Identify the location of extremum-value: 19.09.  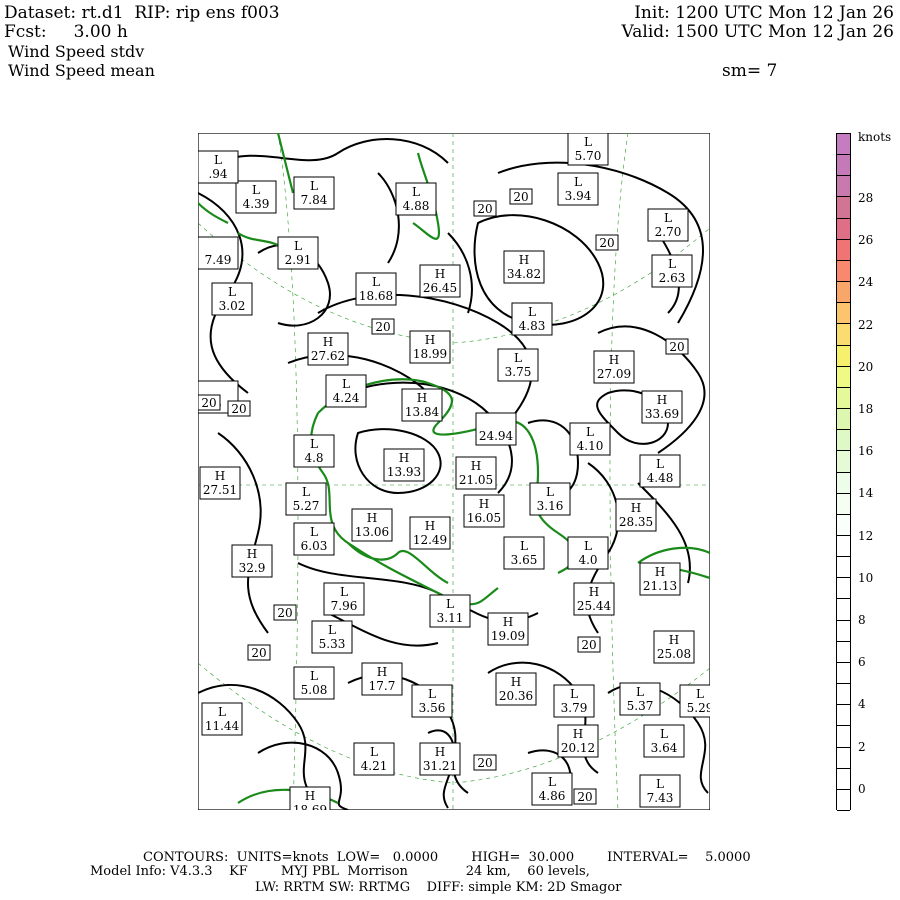
(508, 636).